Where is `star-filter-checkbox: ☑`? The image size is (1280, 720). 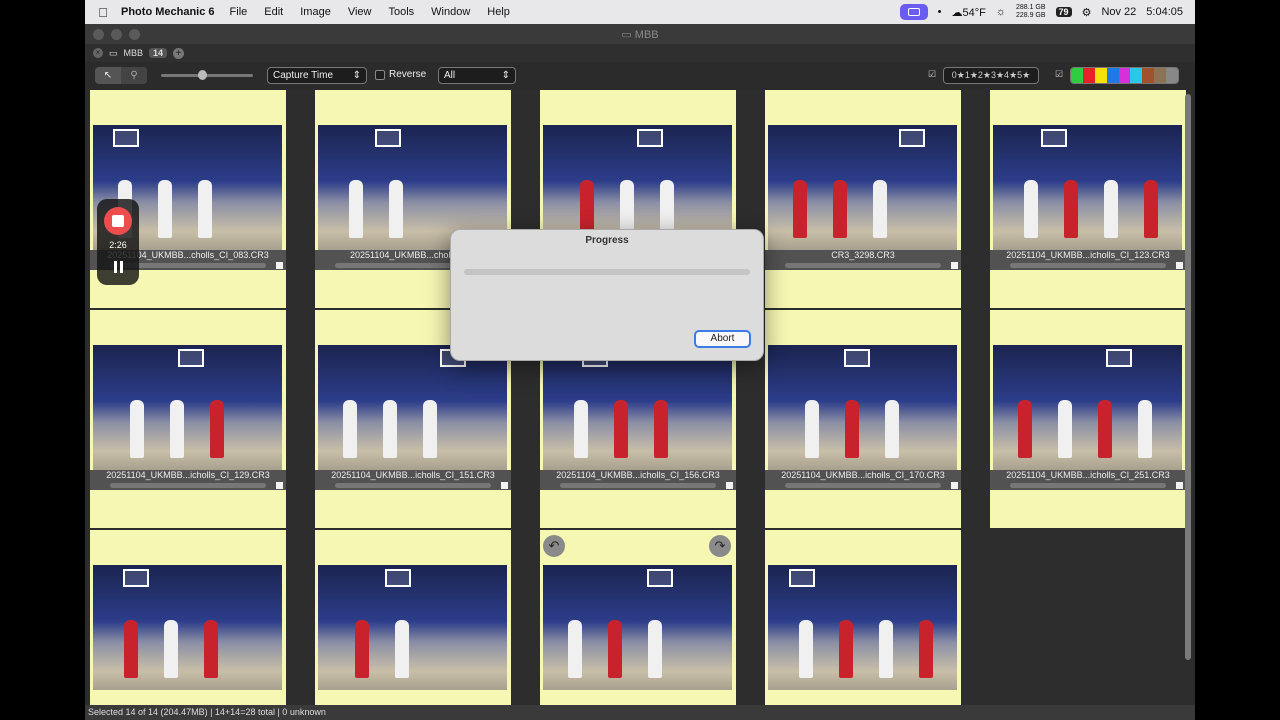 star-filter-checkbox: ☑ is located at coordinates (932, 77).